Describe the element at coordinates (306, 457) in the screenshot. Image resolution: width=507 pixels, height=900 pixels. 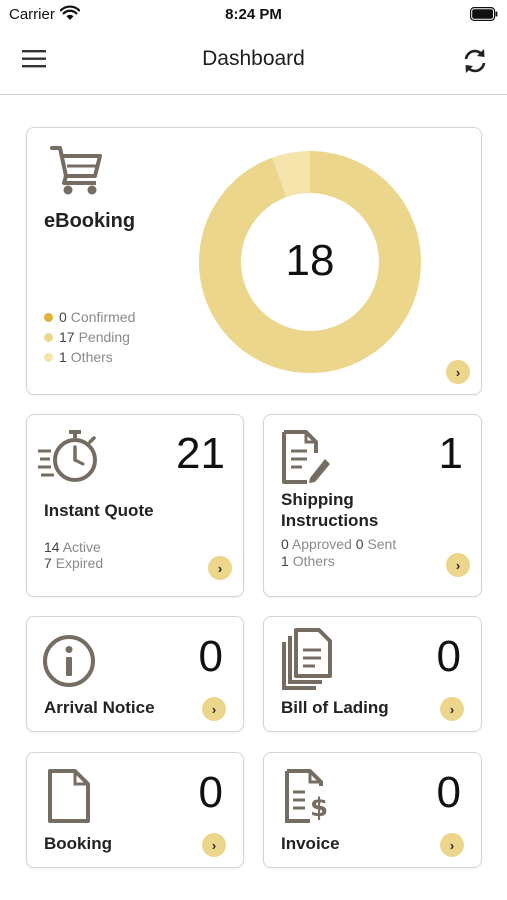
I see `edit-document-icon` at that location.